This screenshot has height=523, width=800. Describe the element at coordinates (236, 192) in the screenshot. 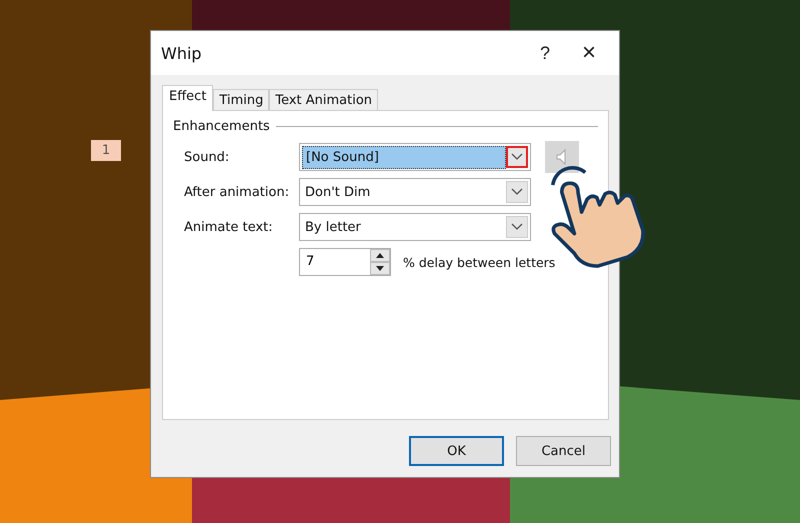

I see `field-label: After animation:` at that location.